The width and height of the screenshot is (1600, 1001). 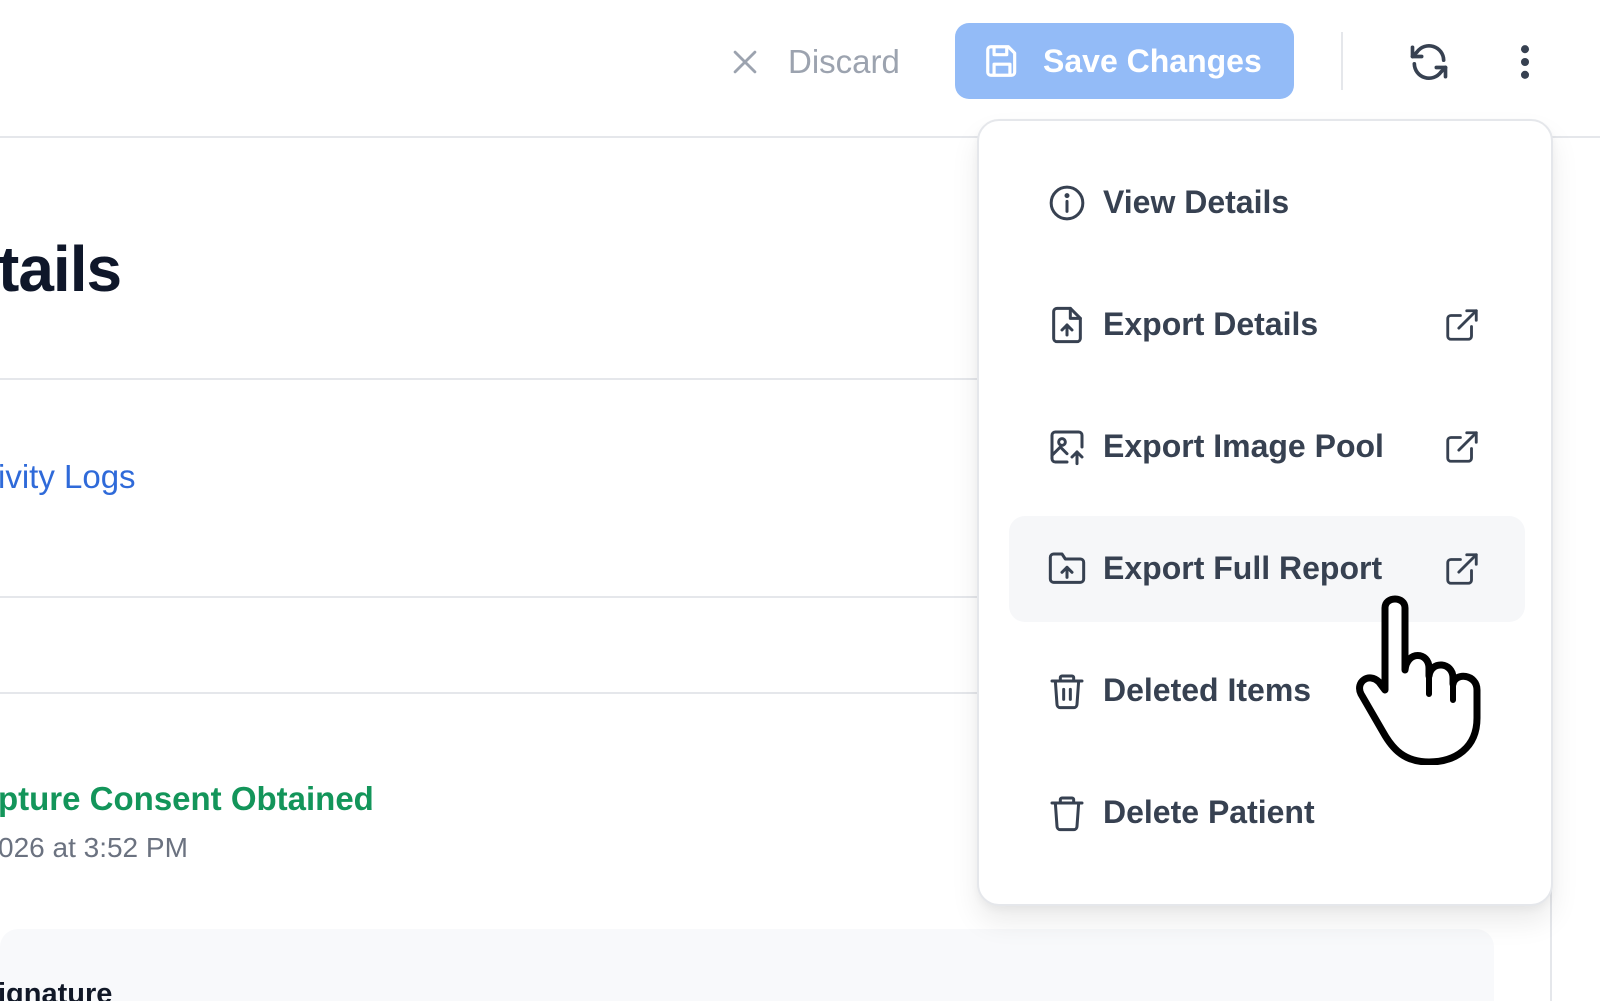 I want to click on page-title: tails, so click(x=61, y=269).